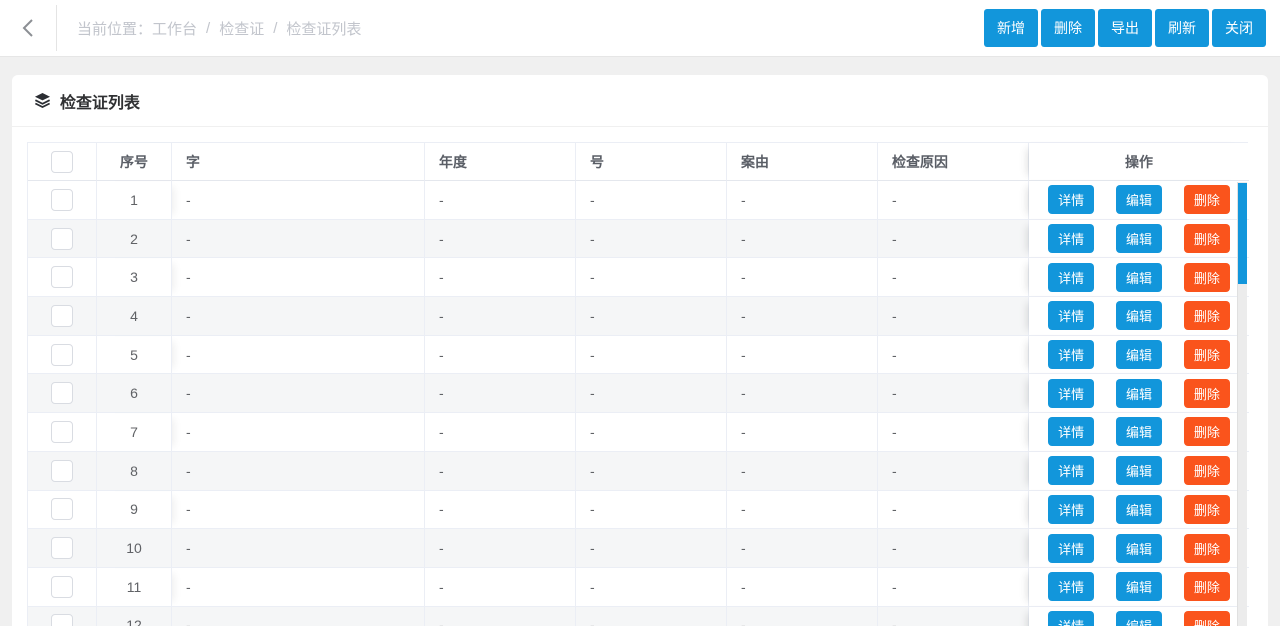 The height and width of the screenshot is (626, 1280). Describe the element at coordinates (241, 28) in the screenshot. I see `breadcrumb-item-inspection-cert: 检查证` at that location.